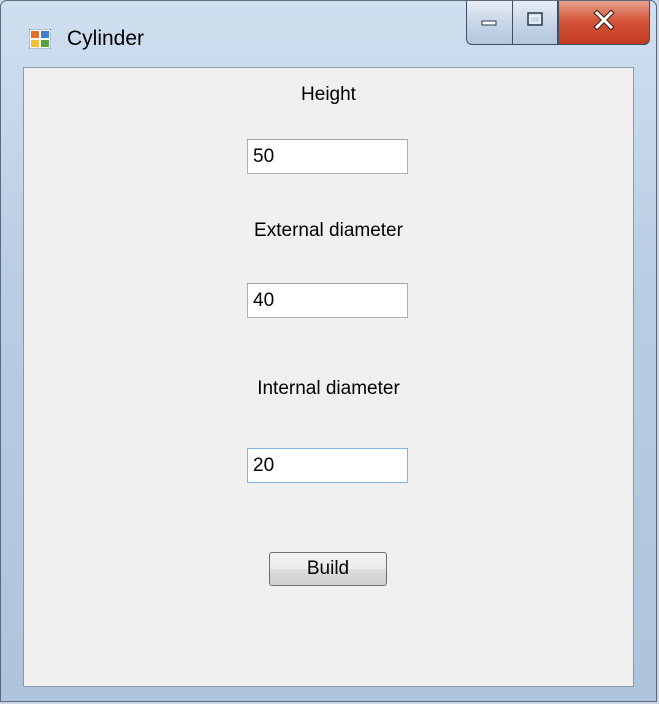  Describe the element at coordinates (327, 465) in the screenshot. I see `internal-diameter-input` at that location.